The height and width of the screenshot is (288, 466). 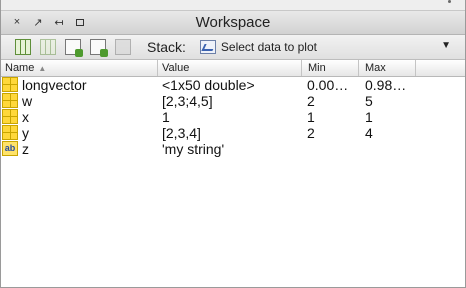 What do you see at coordinates (317, 68) in the screenshot?
I see `column-header-min: Min` at bounding box center [317, 68].